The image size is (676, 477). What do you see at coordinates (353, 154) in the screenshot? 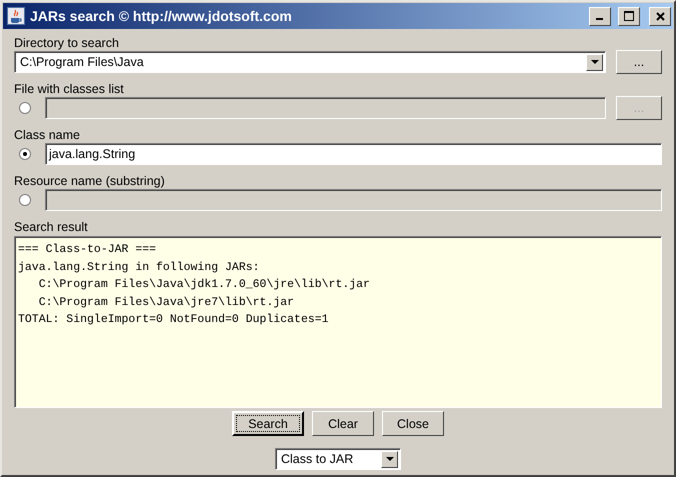
I see `input-field: java.lang.String` at bounding box center [353, 154].